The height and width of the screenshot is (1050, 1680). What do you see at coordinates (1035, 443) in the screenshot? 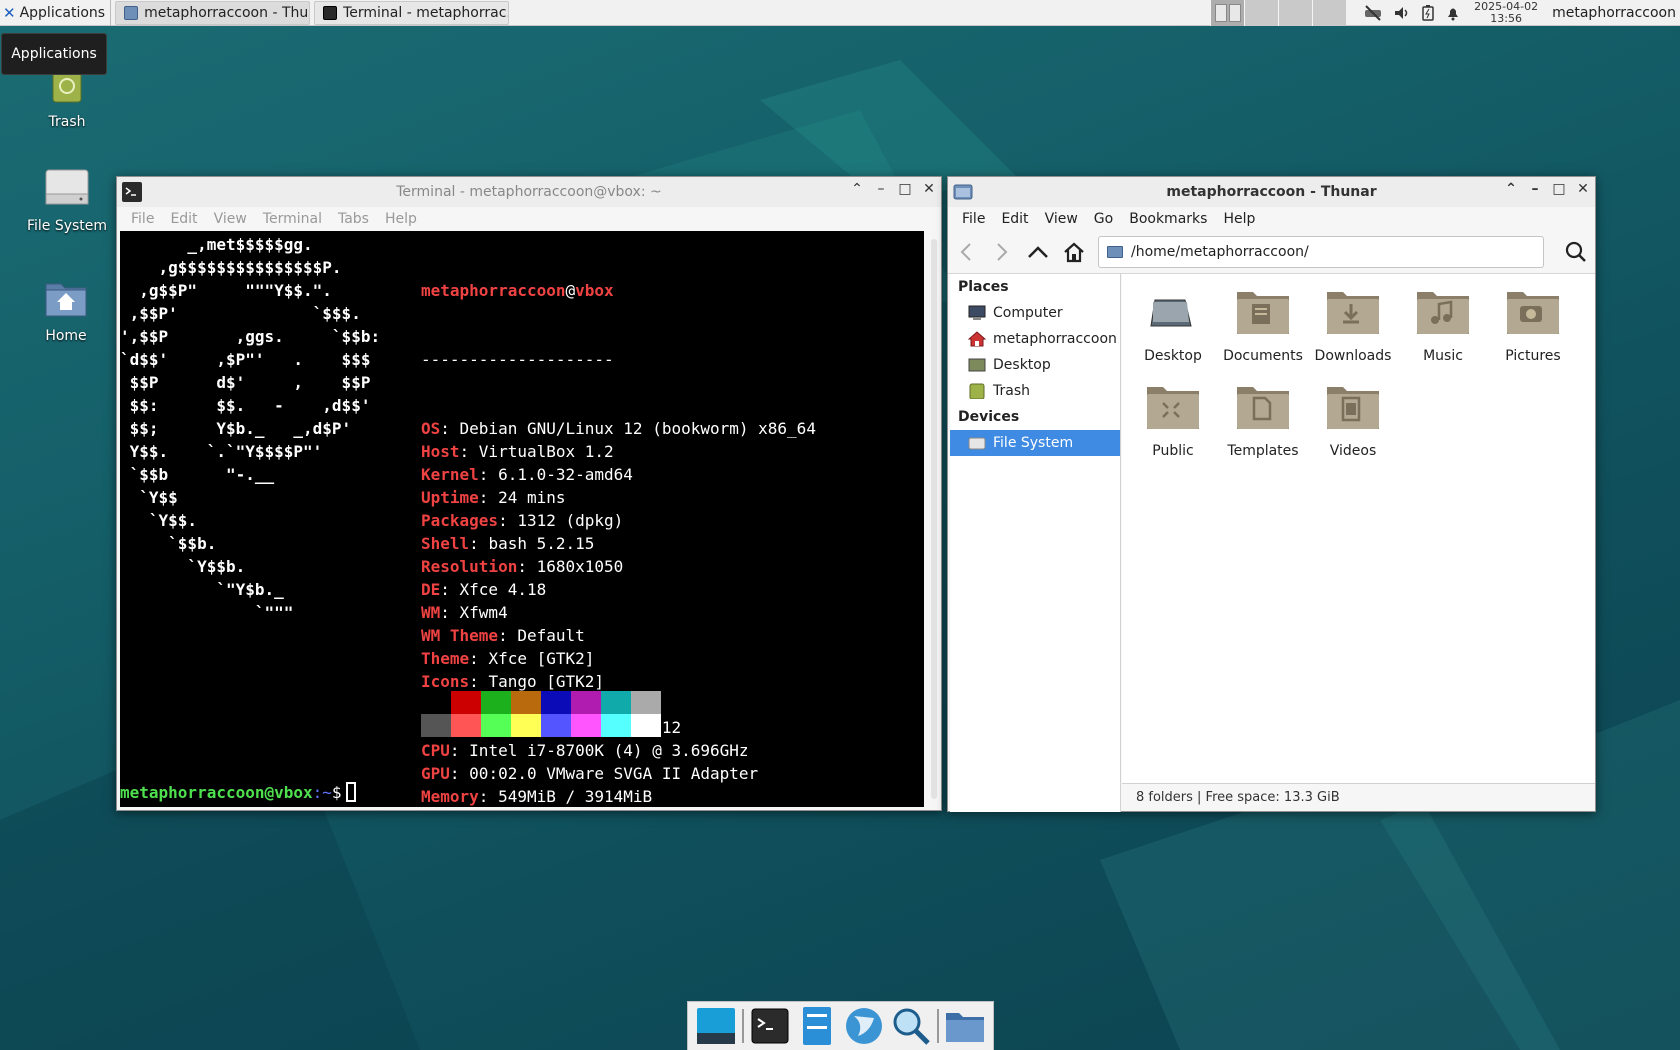
I see `sidebar-item-file-system: File System` at bounding box center [1035, 443].